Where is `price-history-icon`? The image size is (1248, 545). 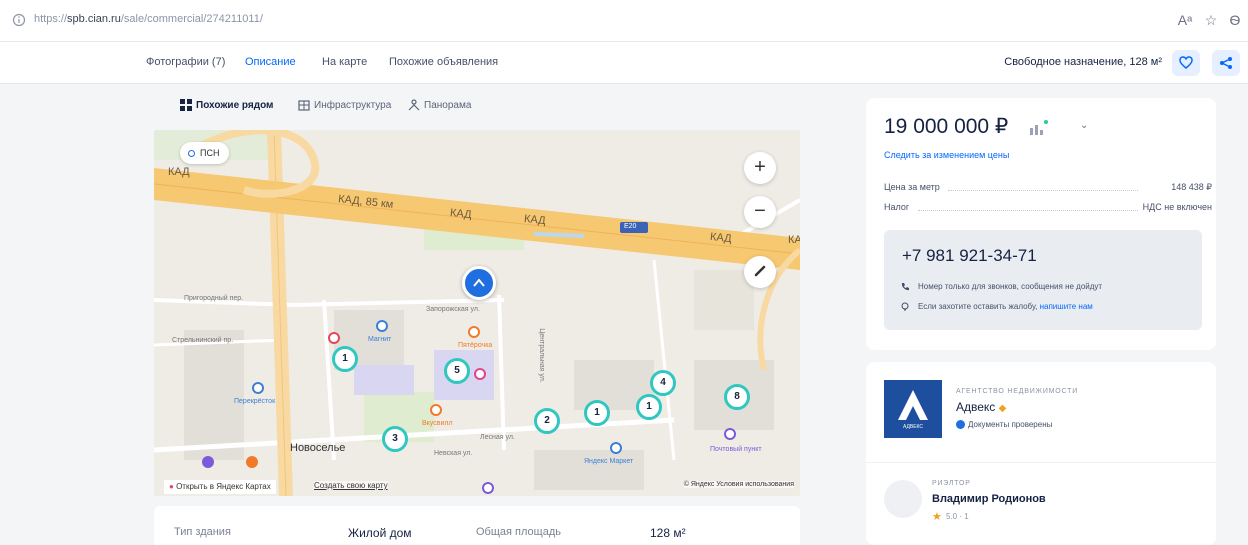 price-history-icon is located at coordinates (1038, 128).